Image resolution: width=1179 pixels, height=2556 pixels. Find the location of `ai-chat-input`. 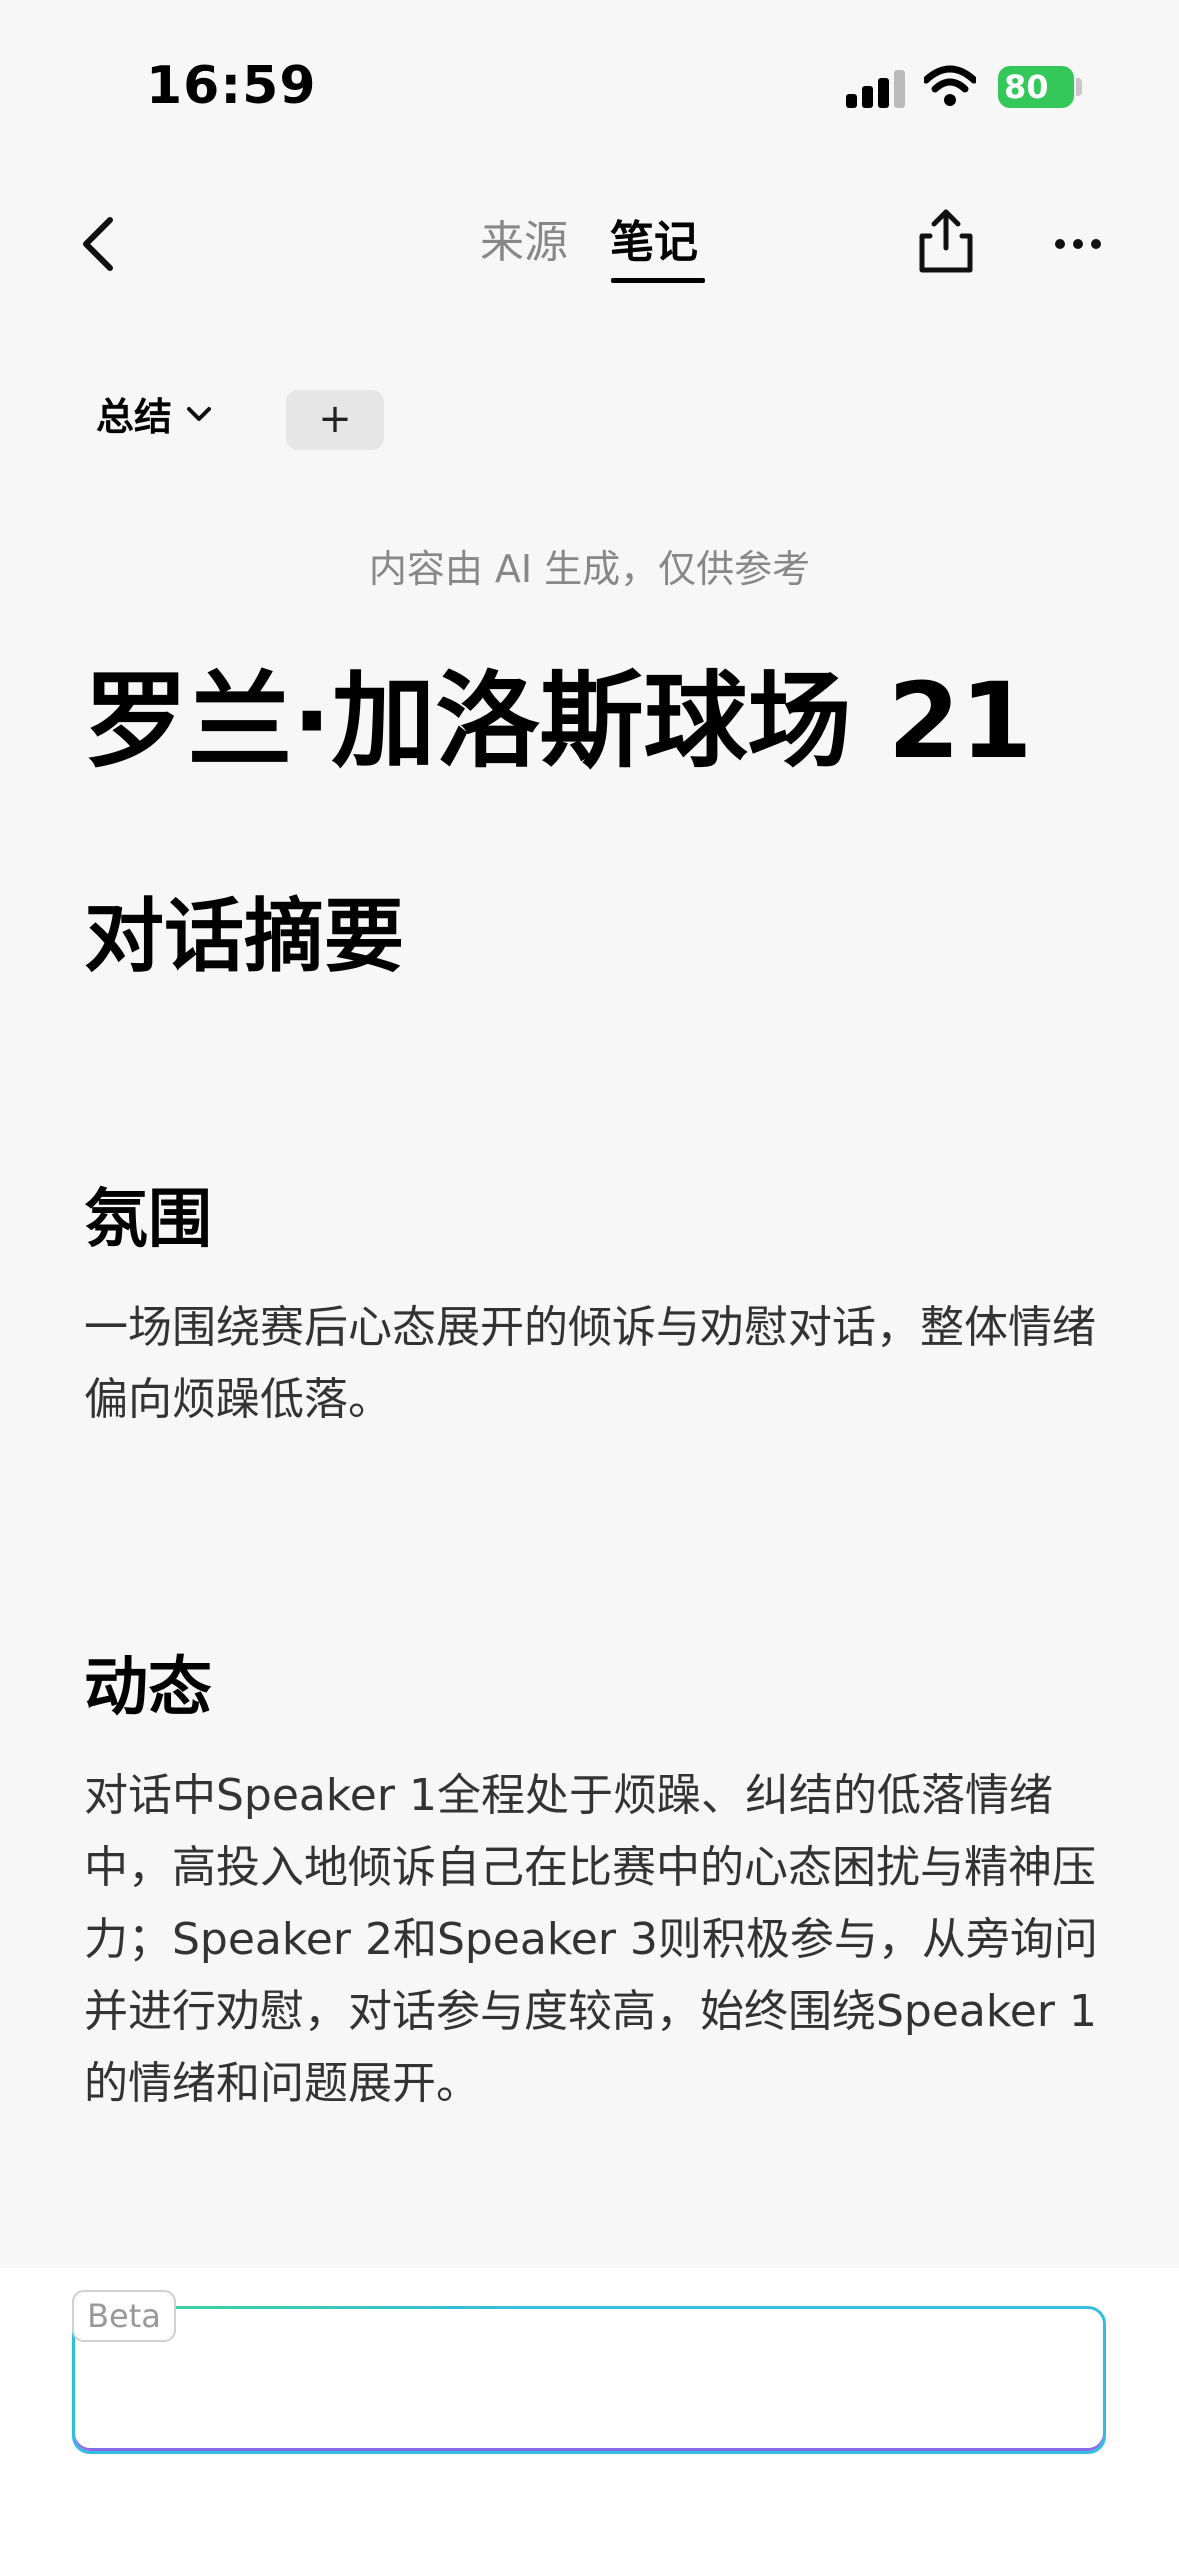

ai-chat-input is located at coordinates (589, 2380).